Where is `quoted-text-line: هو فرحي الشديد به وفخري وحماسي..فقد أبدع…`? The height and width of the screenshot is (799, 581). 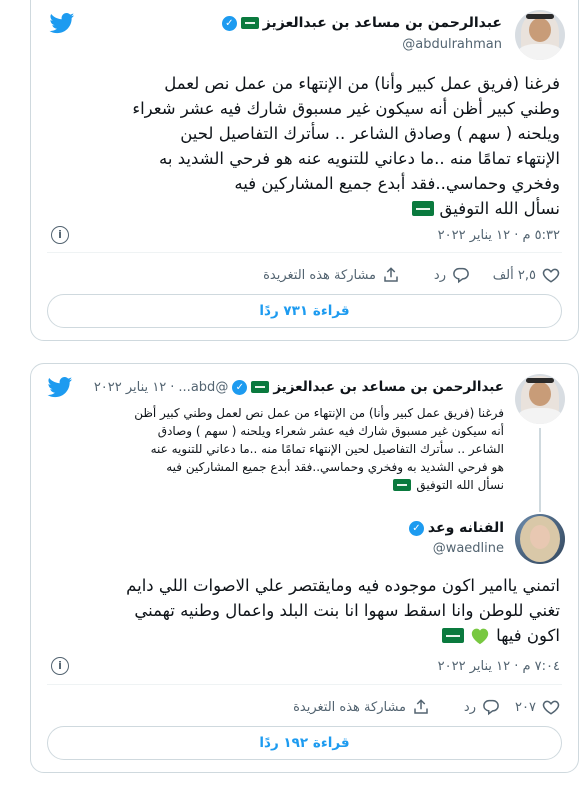
quoted-text-line: هو فرحي الشديد به وفخري وحماسي..فقد أبدع… is located at coordinates (335, 467).